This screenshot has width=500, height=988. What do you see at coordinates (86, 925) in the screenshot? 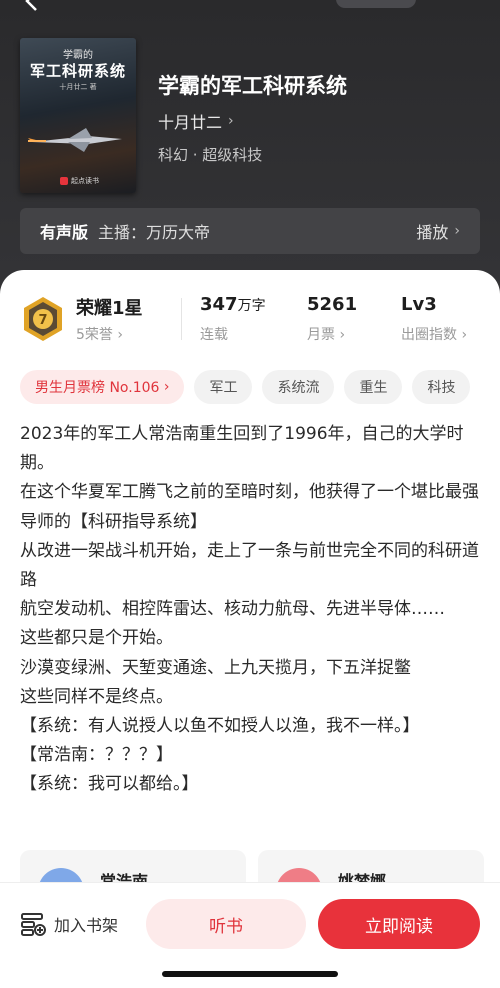
I see `add-to-shelf-label: 加入书架` at bounding box center [86, 925].